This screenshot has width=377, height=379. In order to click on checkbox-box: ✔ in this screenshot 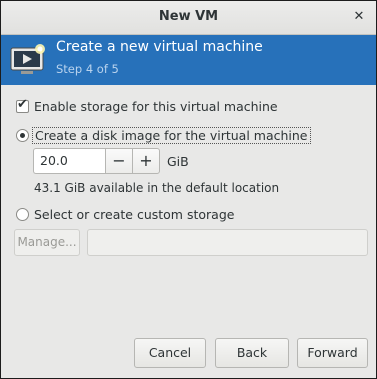, I will do `click(22, 104)`.